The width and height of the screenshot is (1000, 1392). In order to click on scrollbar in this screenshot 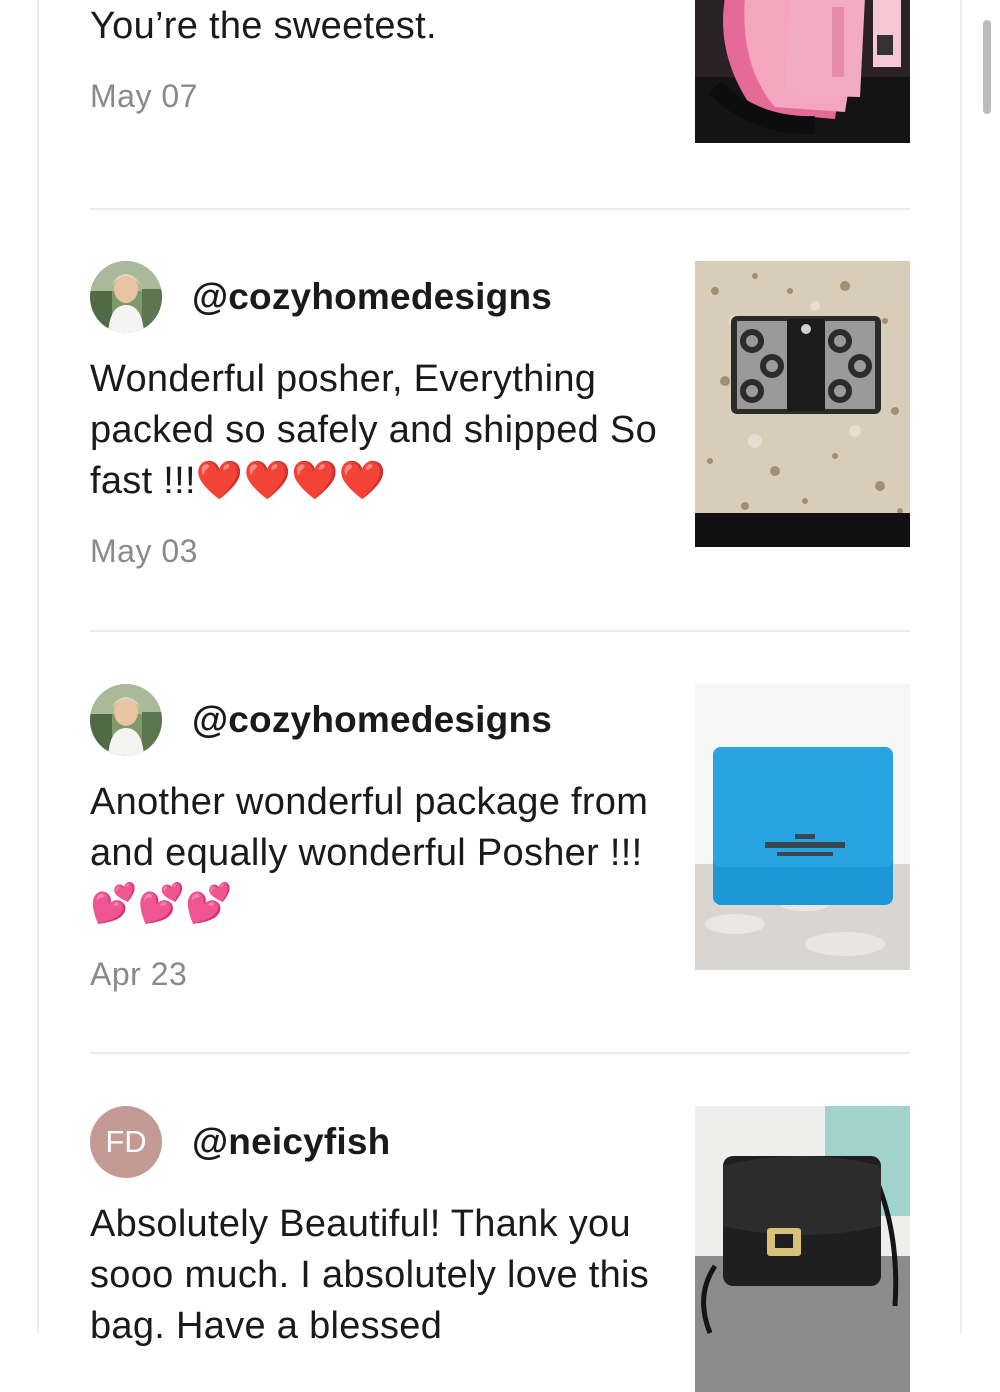, I will do `click(987, 67)`.